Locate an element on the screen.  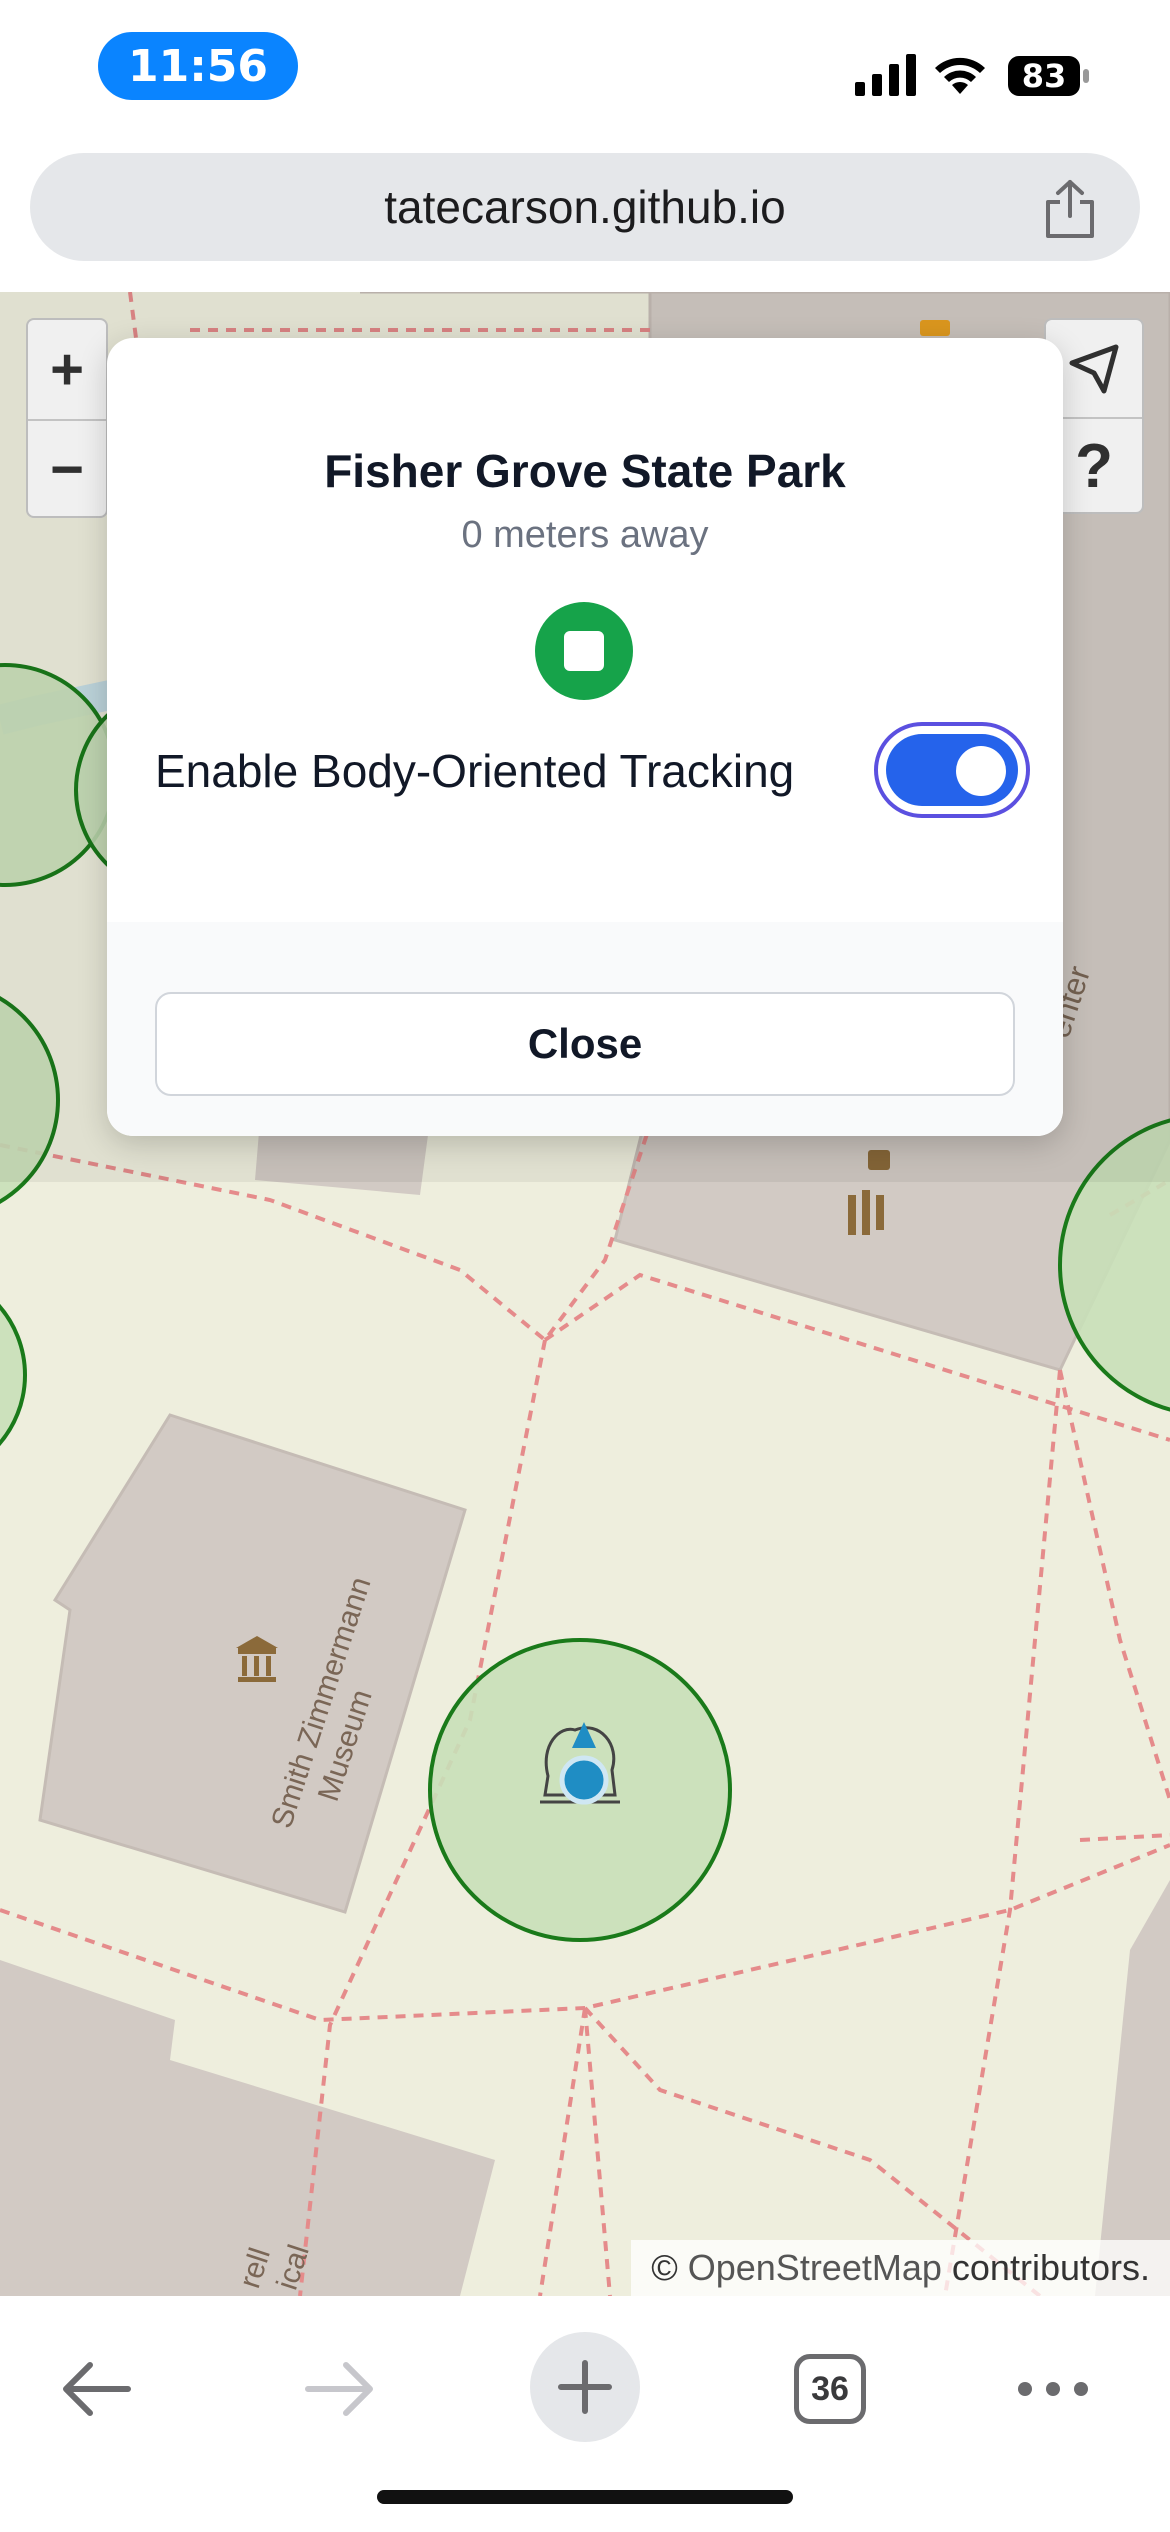
map-attribution: © OpenStreetMap contributors. is located at coordinates (900, 2268).